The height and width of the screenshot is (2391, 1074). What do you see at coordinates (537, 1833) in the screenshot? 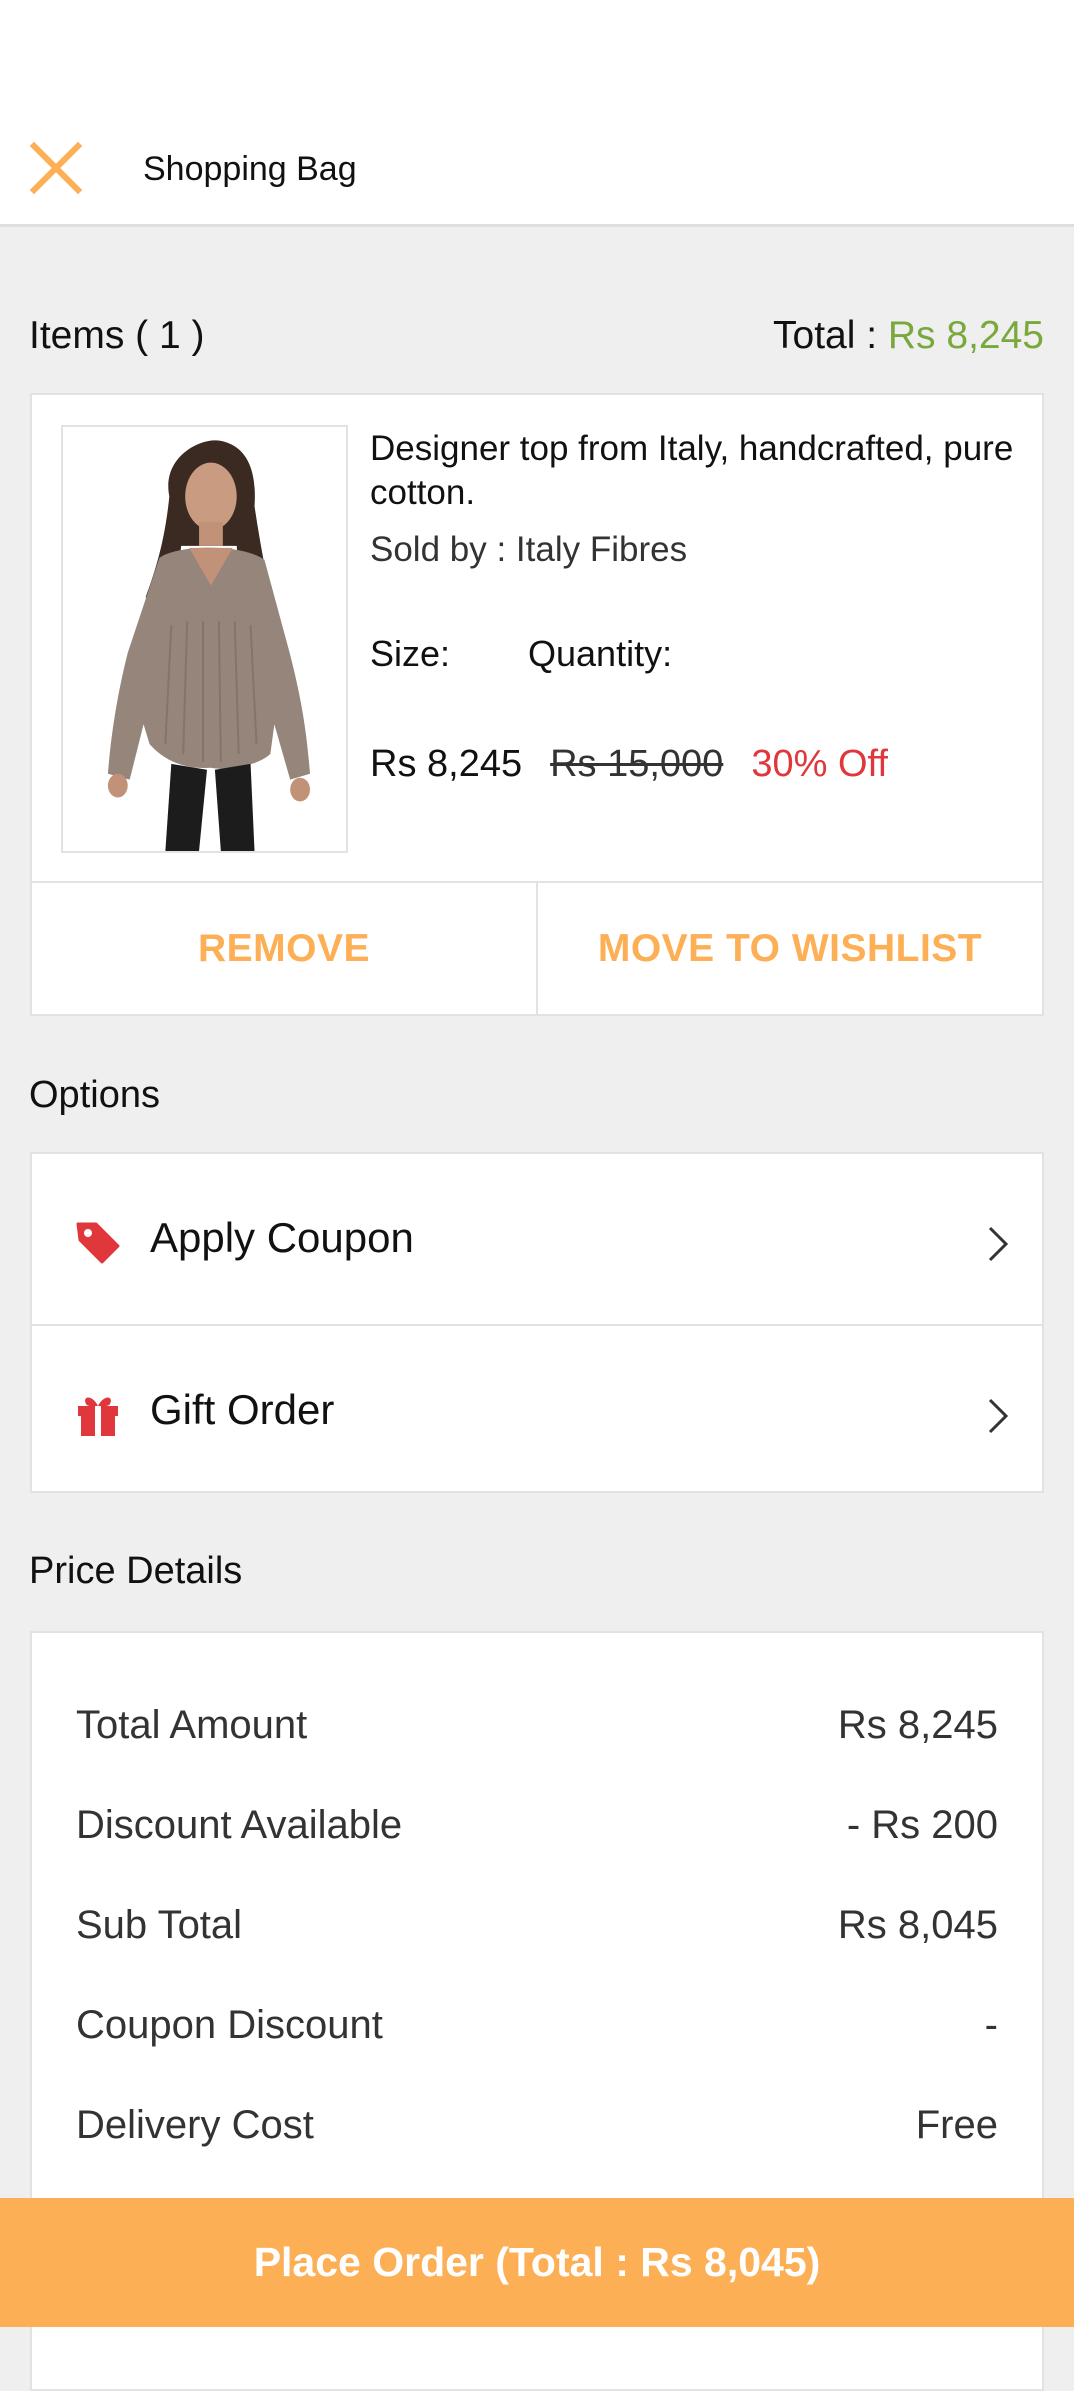
I see `price-row-discount: Discount Available - Rs 200` at bounding box center [537, 1833].